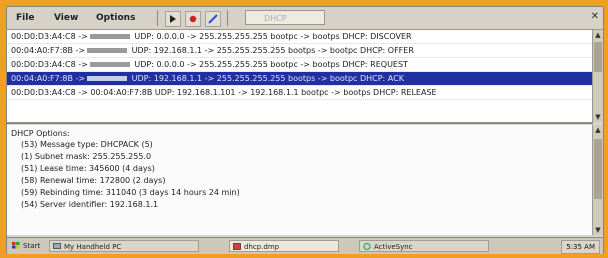 The width and height of the screenshot is (608, 258). I want to click on details-scrollbar: ▲ ▼, so click(597, 180).